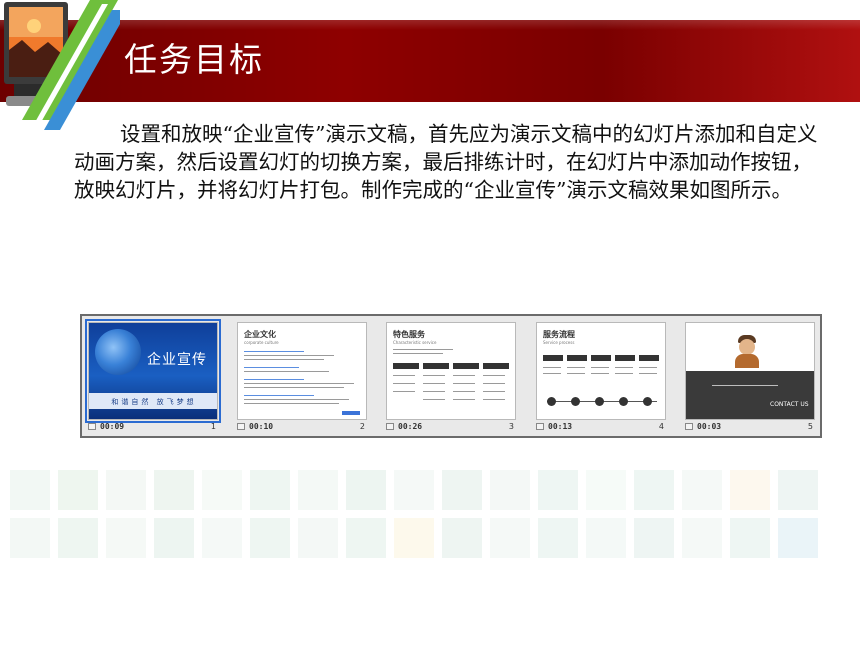 The height and width of the screenshot is (645, 860). What do you see at coordinates (213, 426) in the screenshot?
I see `slide-number: 1` at bounding box center [213, 426].